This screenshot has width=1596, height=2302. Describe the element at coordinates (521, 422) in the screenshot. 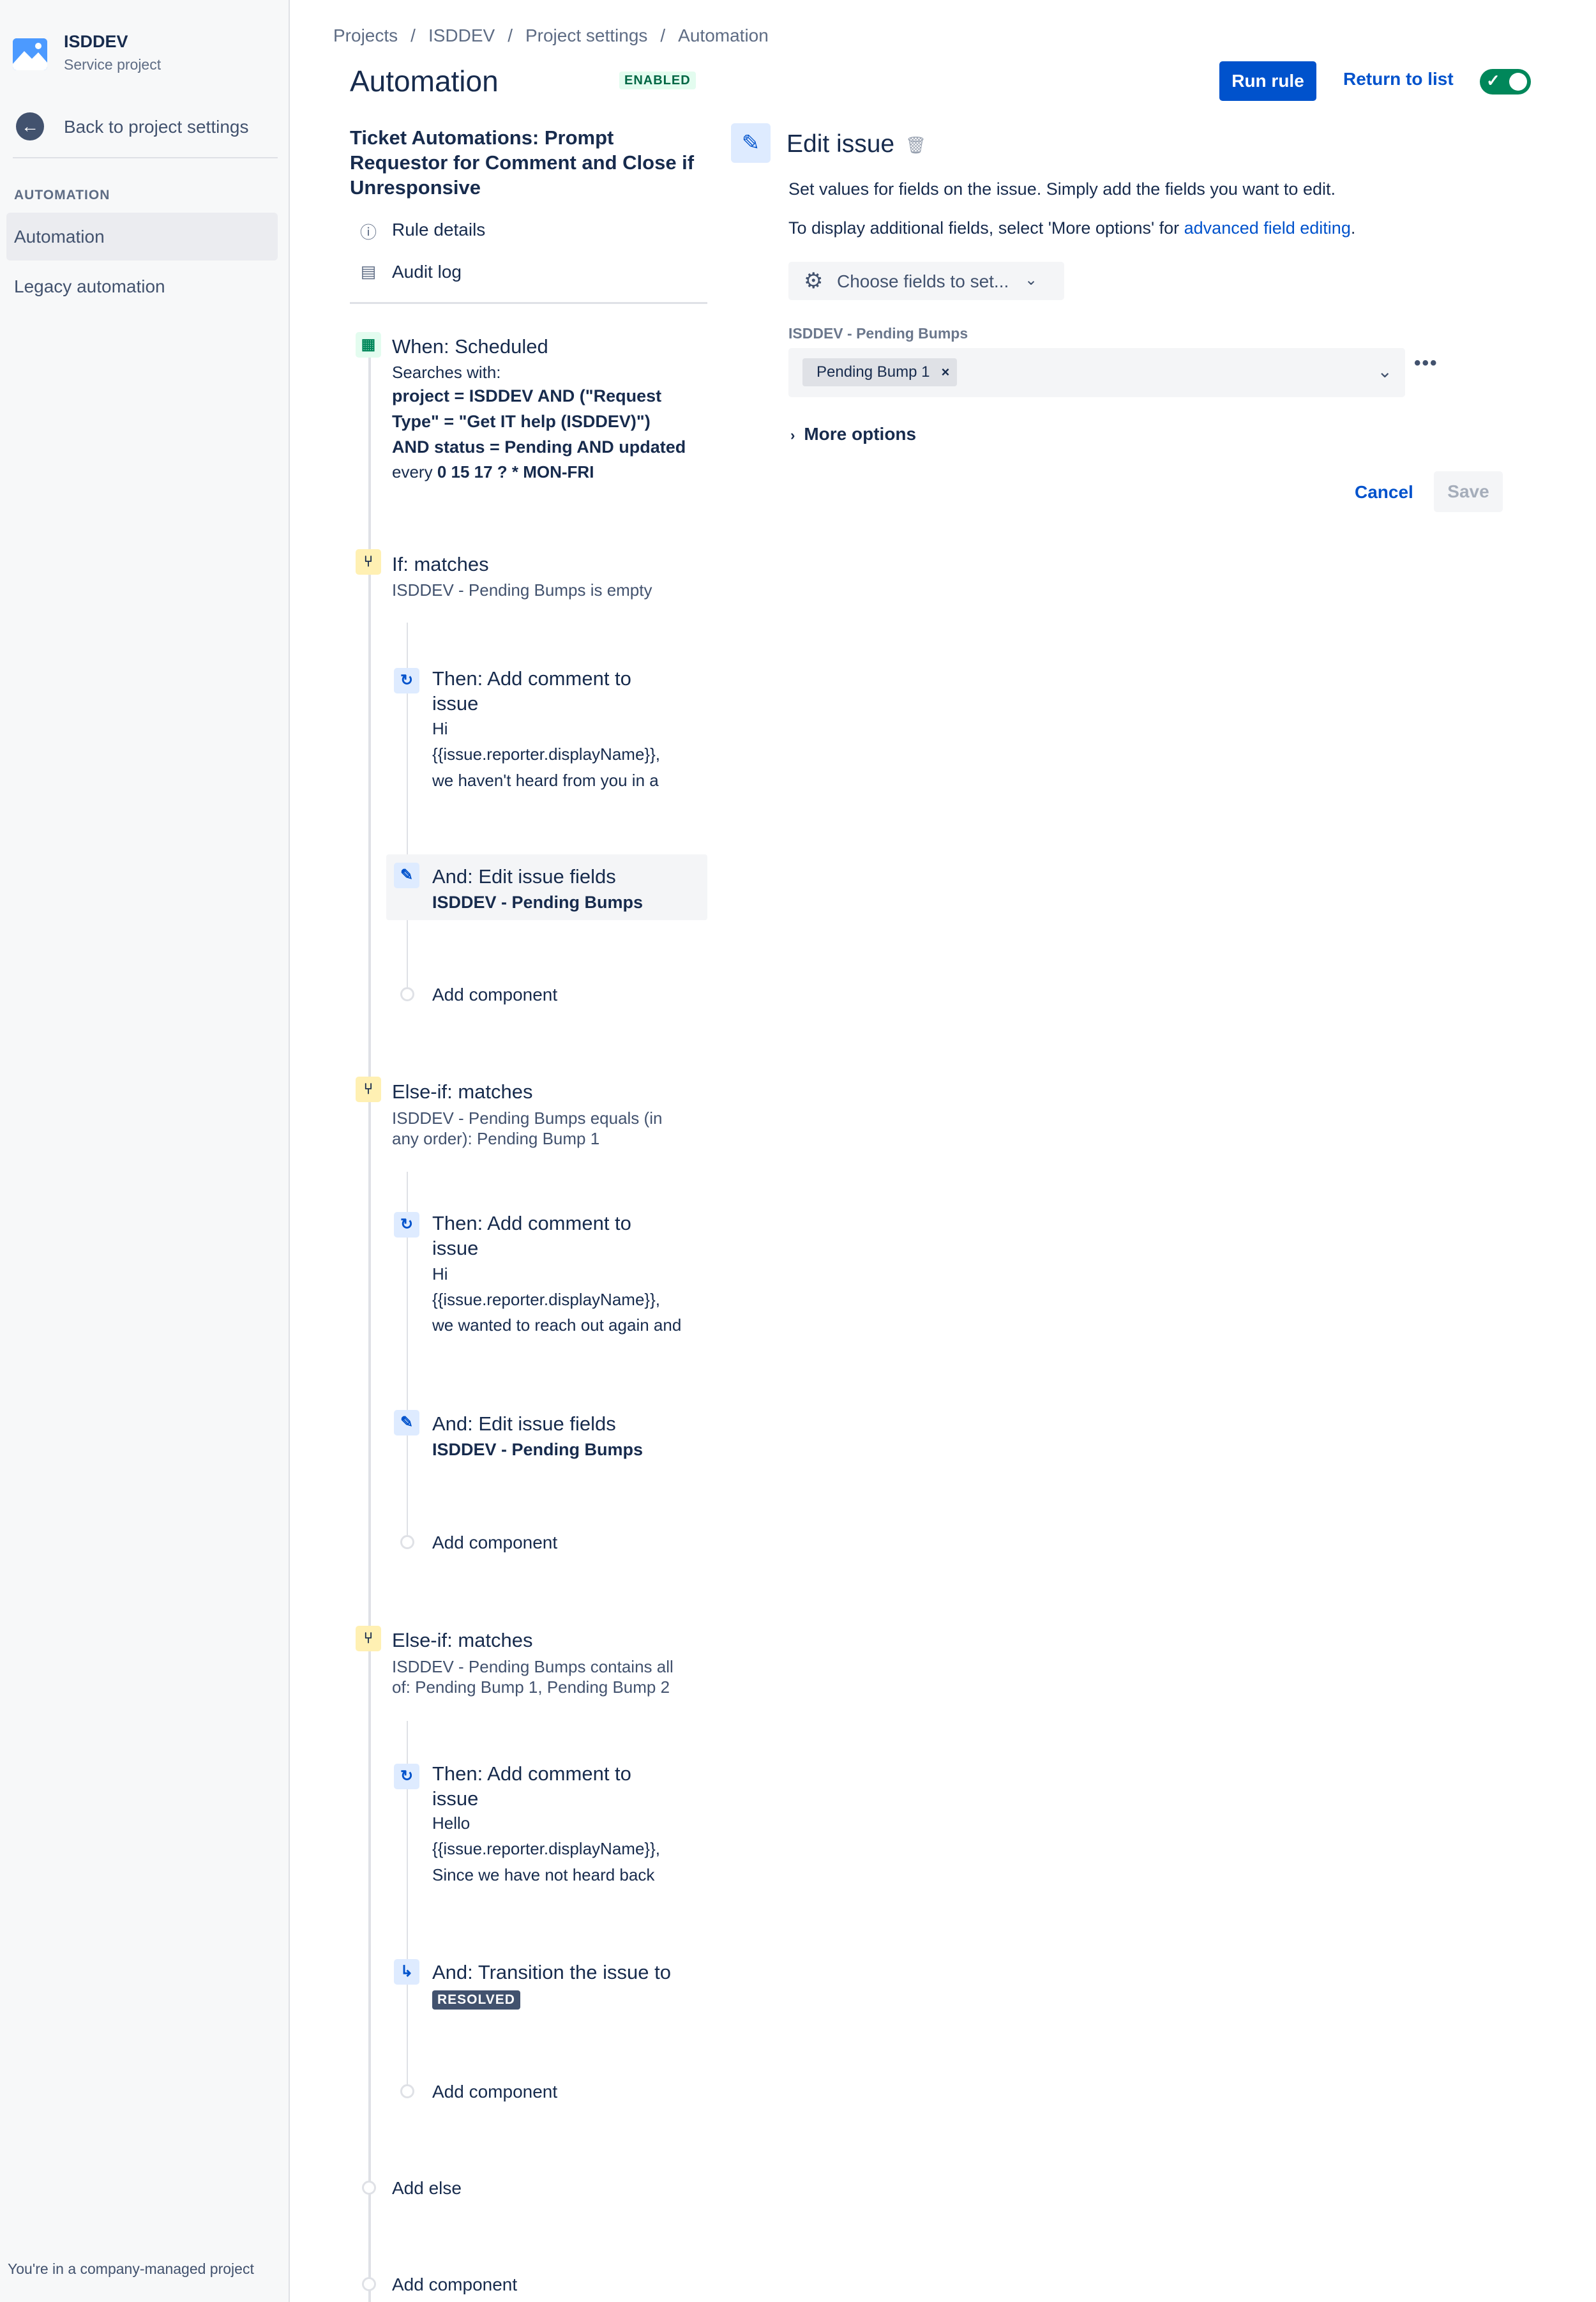

I see `trigger-jql-line-2: Type" = "Get IT help (ISDDEV)")` at that location.